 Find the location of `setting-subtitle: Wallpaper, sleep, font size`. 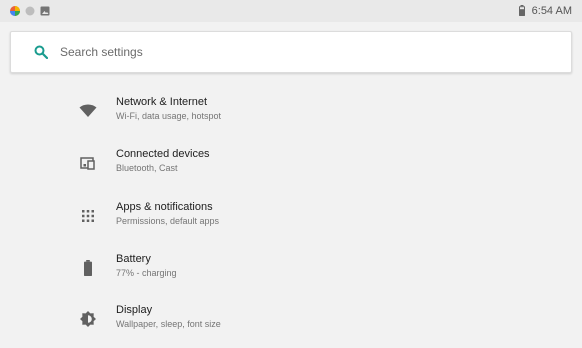

setting-subtitle: Wallpaper, sleep, font size is located at coordinates (168, 324).